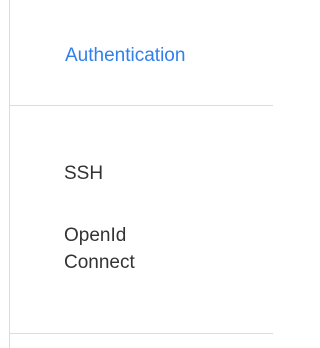  Describe the element at coordinates (141, 333) in the screenshot. I see `bottom-divider` at that location.